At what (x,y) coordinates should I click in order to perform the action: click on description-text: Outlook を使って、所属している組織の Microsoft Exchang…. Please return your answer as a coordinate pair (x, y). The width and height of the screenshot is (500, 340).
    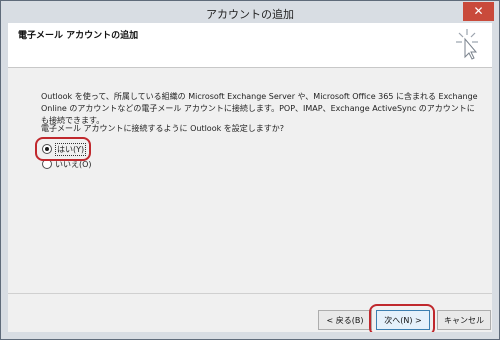
    Looking at the image, I should click on (259, 108).